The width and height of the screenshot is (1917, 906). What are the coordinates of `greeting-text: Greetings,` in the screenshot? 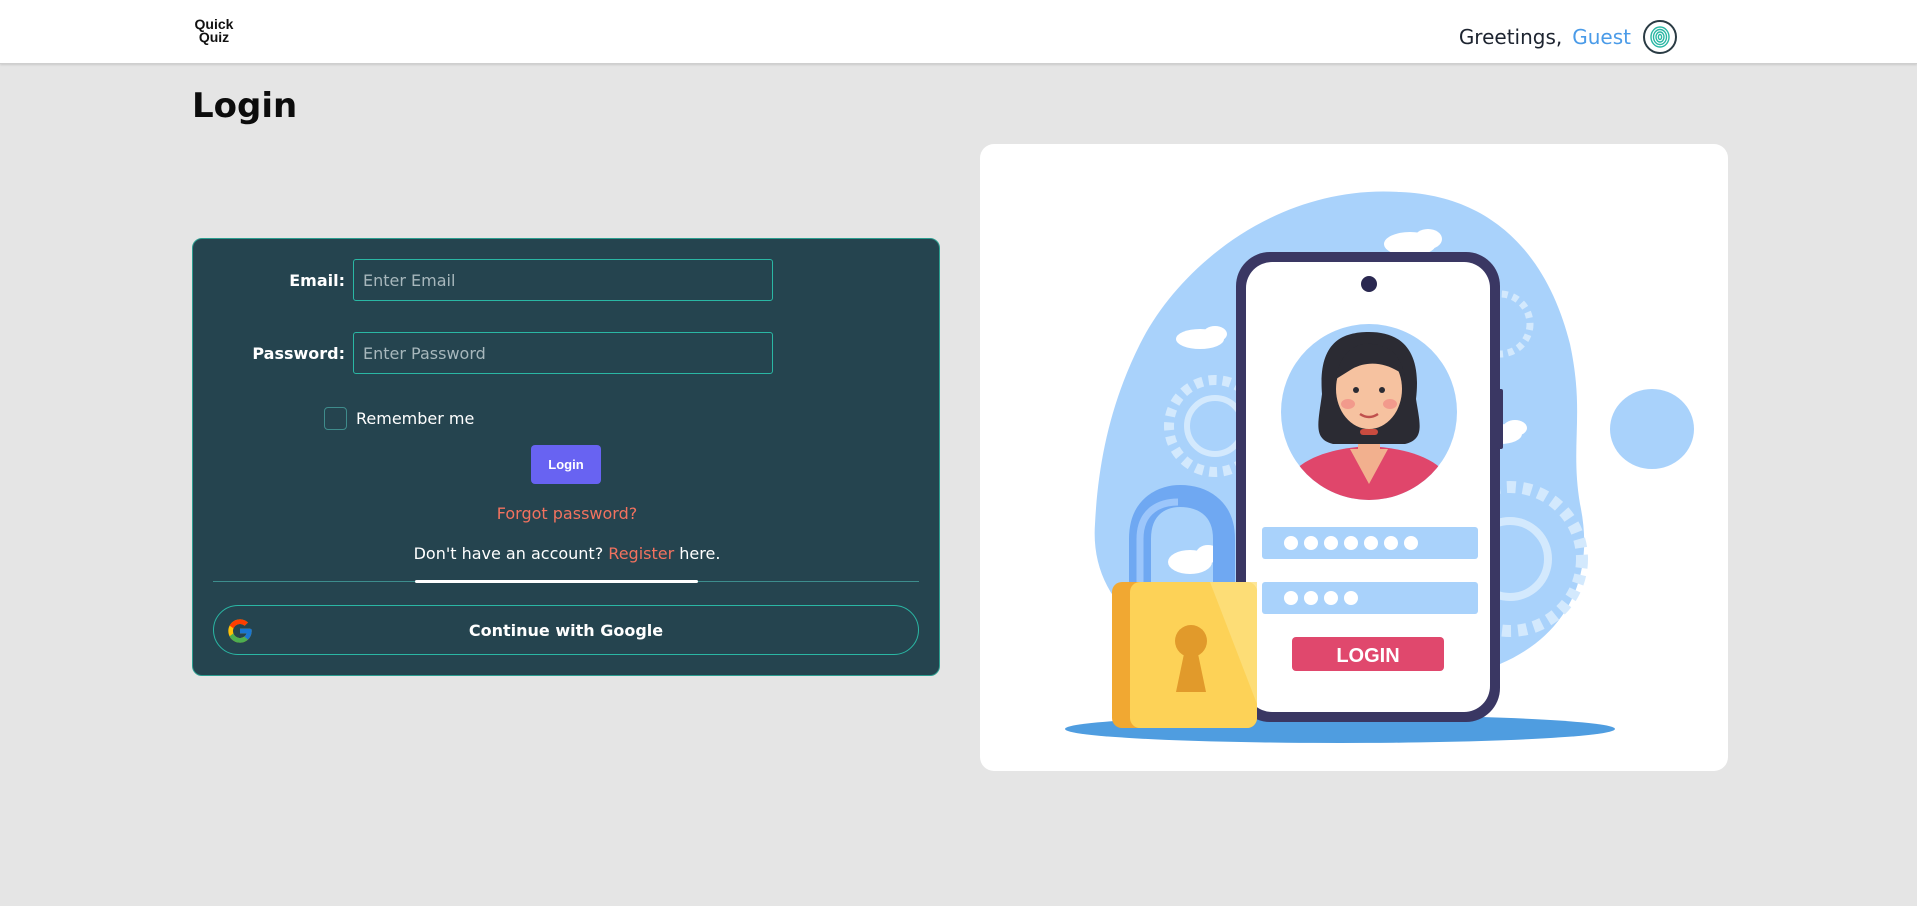 It's located at (1510, 37).